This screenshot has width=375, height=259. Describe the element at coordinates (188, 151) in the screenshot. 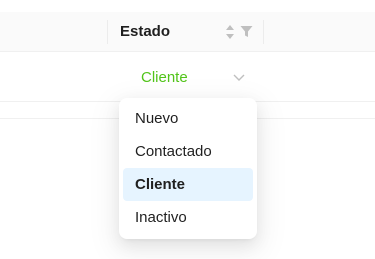

I see `option-contactado: Contactado` at that location.